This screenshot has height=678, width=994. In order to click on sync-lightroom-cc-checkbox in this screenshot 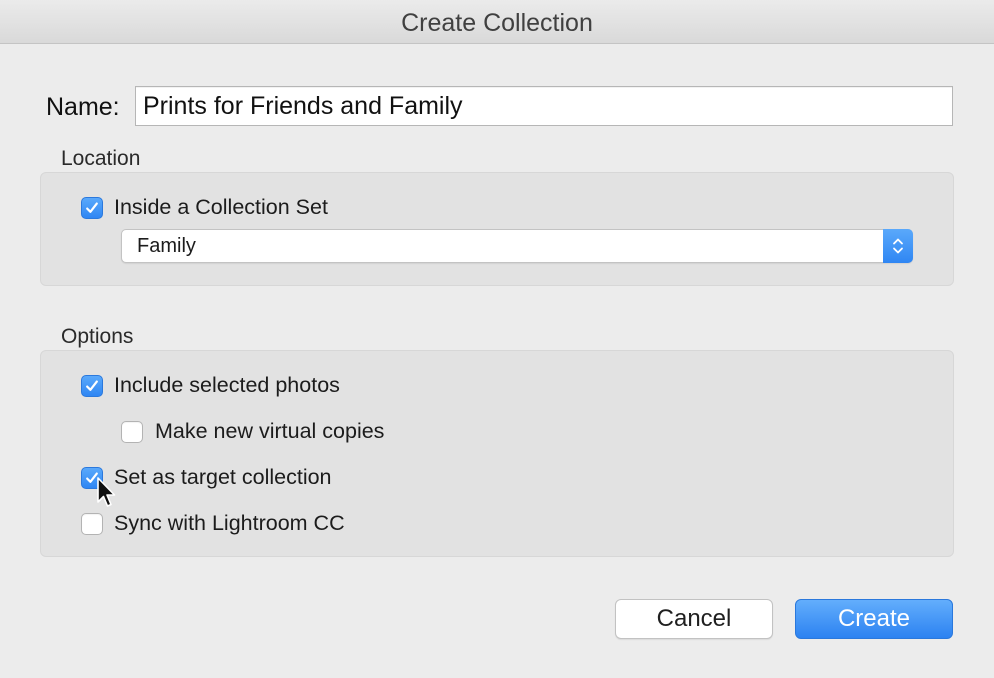, I will do `click(92, 523)`.